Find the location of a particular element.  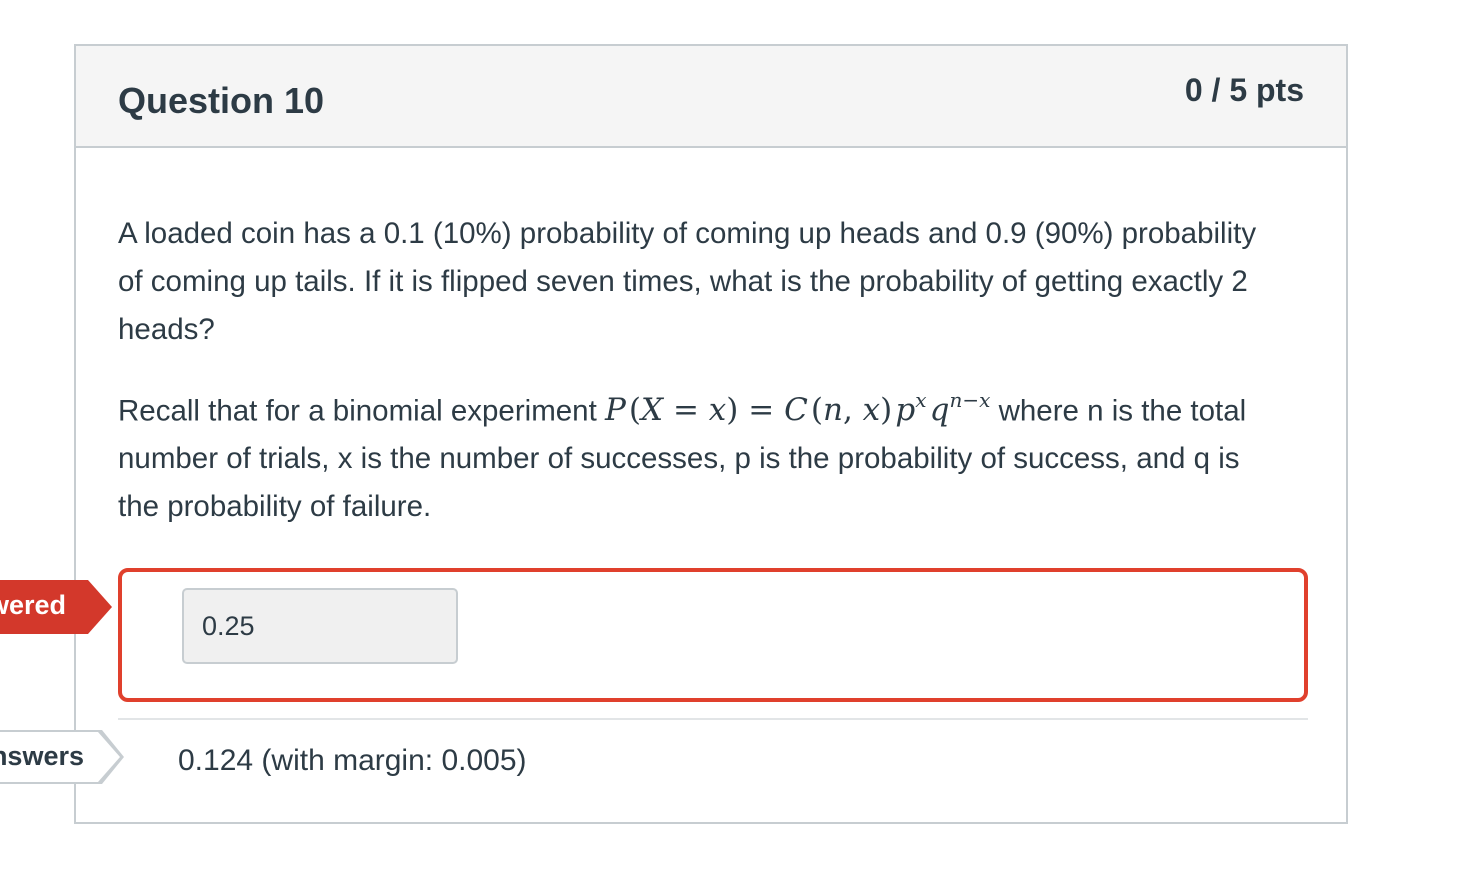

formula-lead-text: Recall that for a binomial experiment is located at coordinates (361, 411).